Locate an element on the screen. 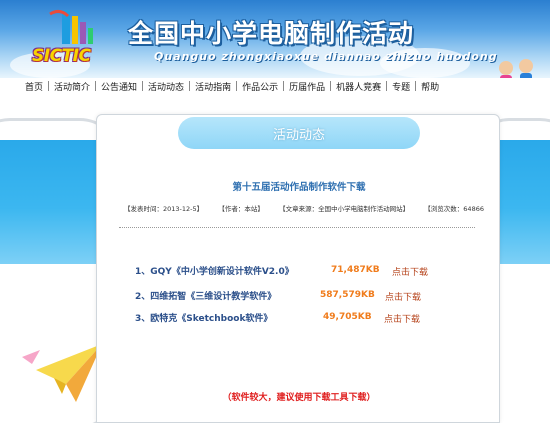  view-count: 【浏览次数：64866 is located at coordinates (454, 209).